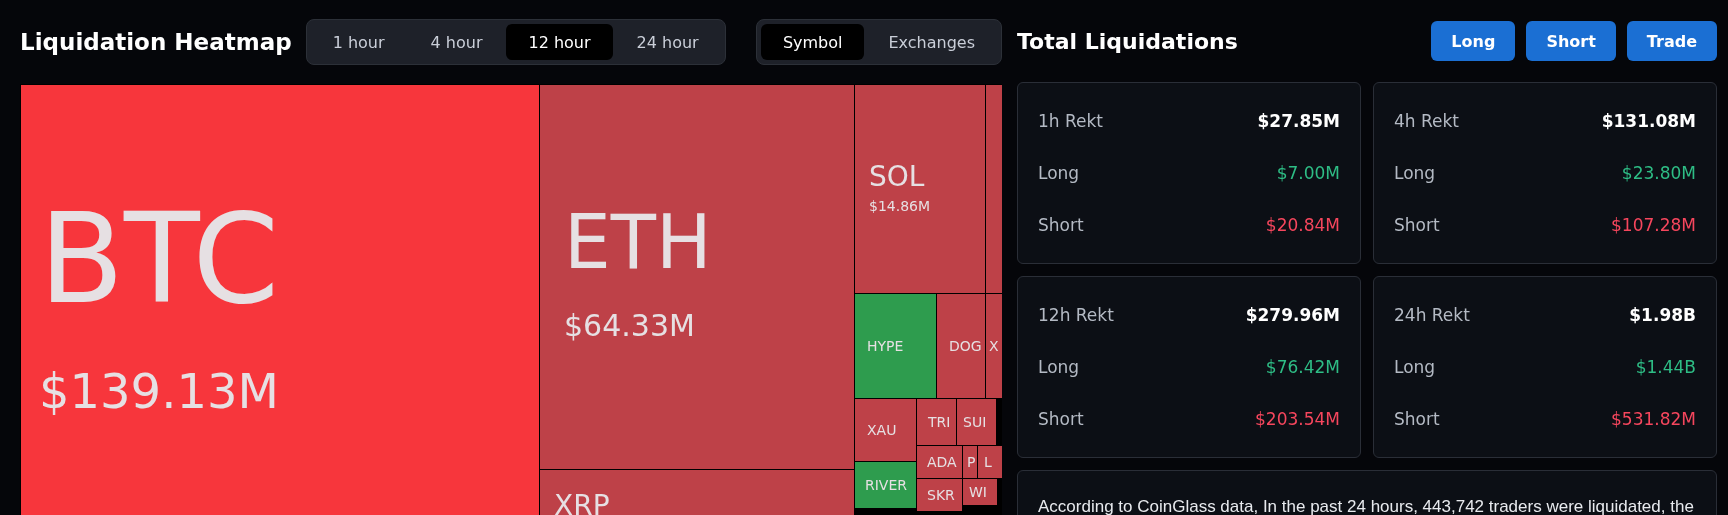 The height and width of the screenshot is (515, 1728). I want to click on symbol-label: X, so click(994, 346).